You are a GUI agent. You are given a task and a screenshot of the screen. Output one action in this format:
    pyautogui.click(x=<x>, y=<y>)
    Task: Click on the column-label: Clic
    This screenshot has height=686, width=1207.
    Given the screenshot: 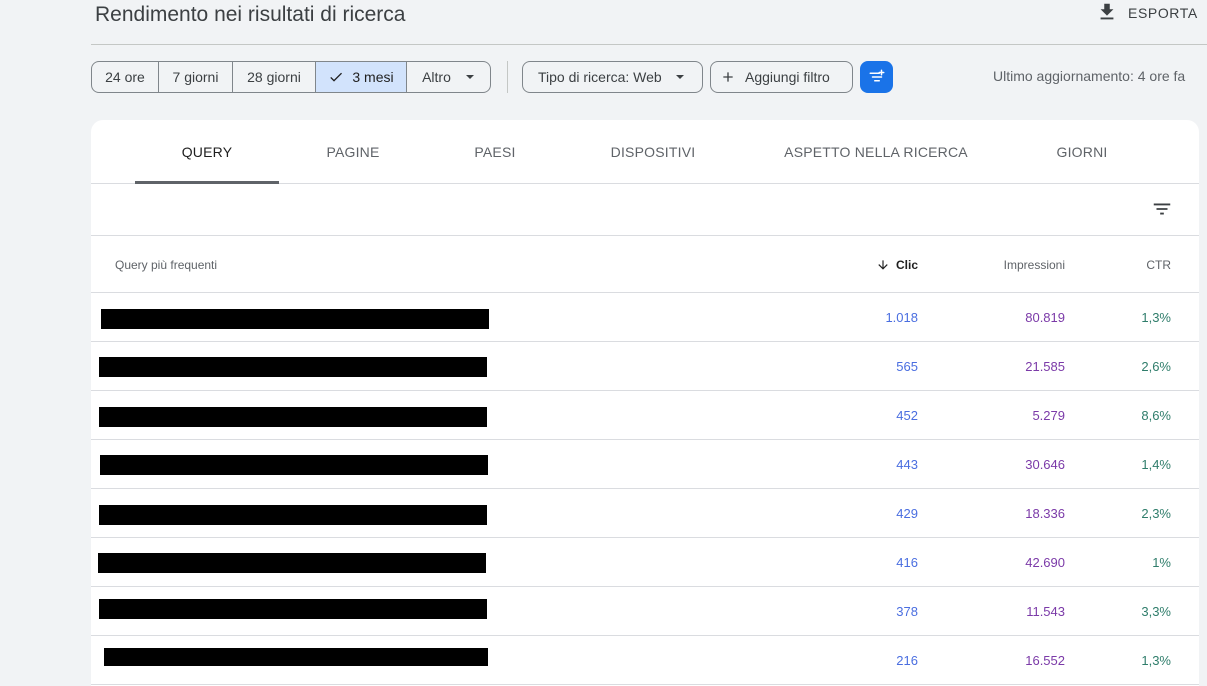 What is the action you would take?
    pyautogui.click(x=906, y=264)
    